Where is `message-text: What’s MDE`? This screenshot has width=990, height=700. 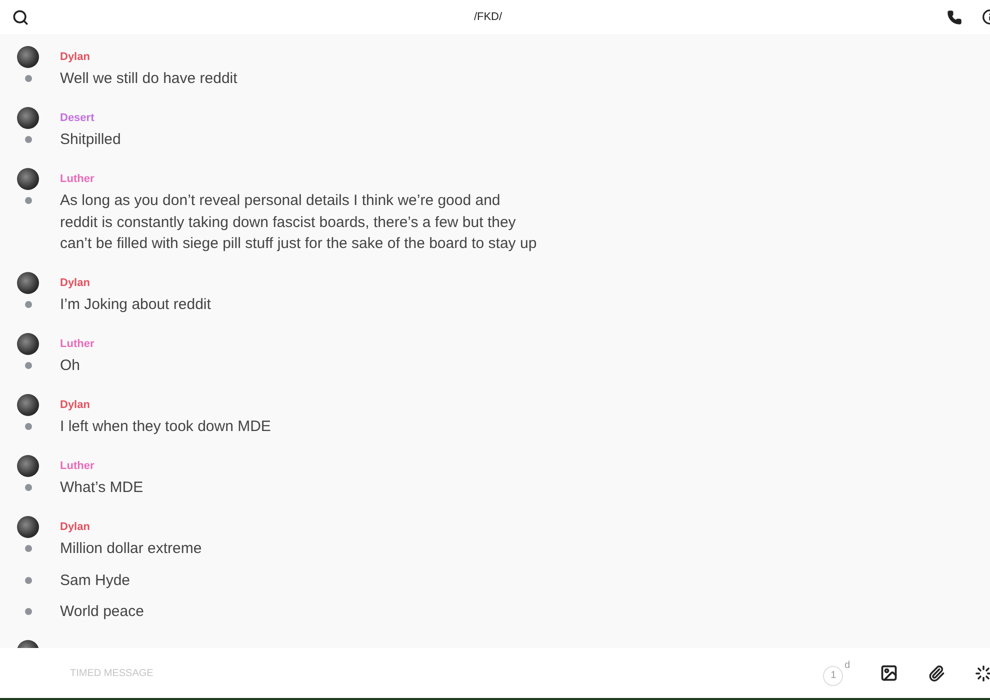 message-text: What’s MDE is located at coordinates (102, 488).